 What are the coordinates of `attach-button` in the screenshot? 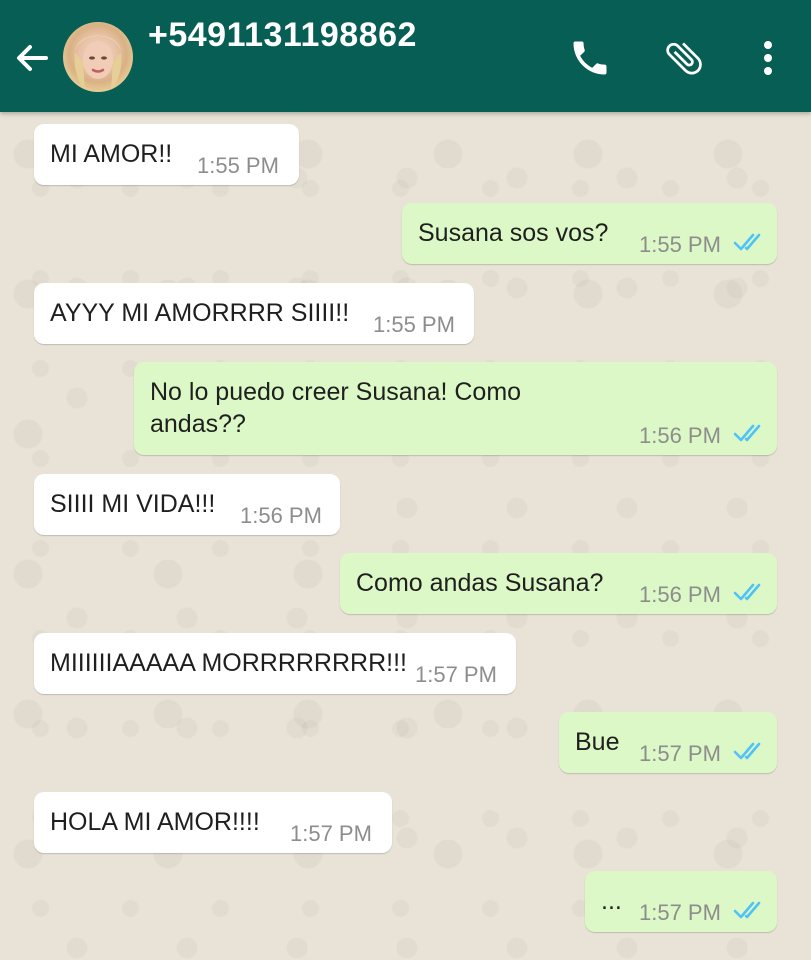 It's located at (684, 58).